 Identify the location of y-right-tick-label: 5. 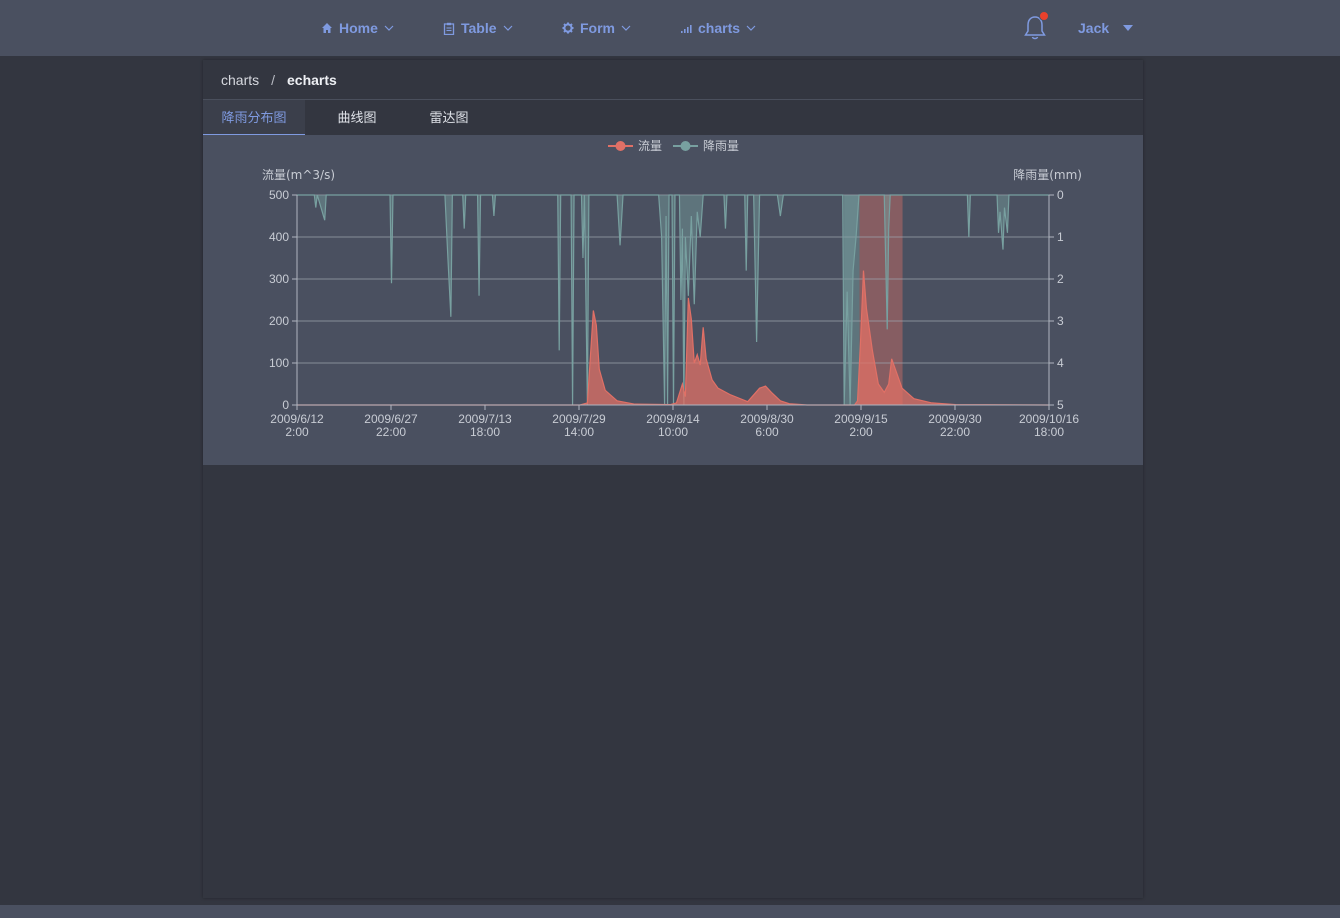
(1060, 405).